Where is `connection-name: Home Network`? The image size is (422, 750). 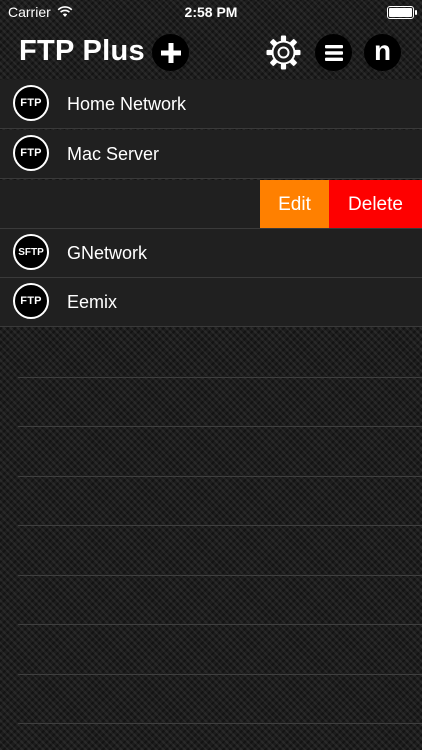
connection-name: Home Network is located at coordinates (127, 104).